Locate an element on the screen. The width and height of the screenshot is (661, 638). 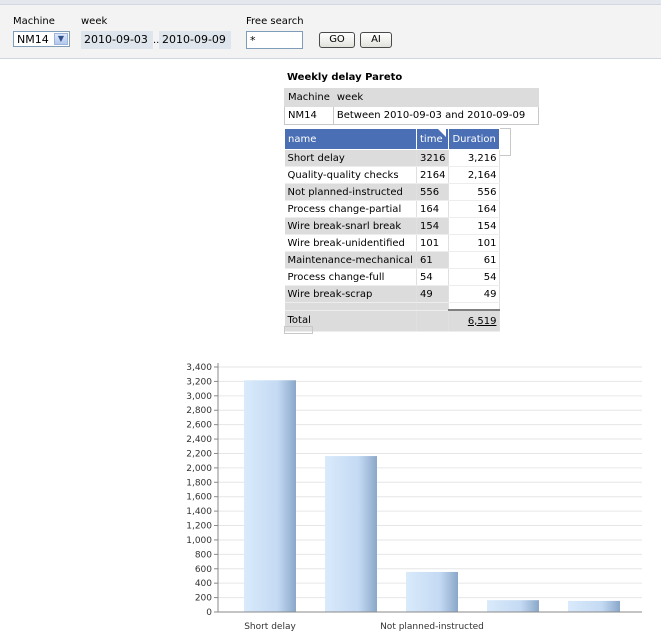
row-duration: 164 is located at coordinates (474, 209).